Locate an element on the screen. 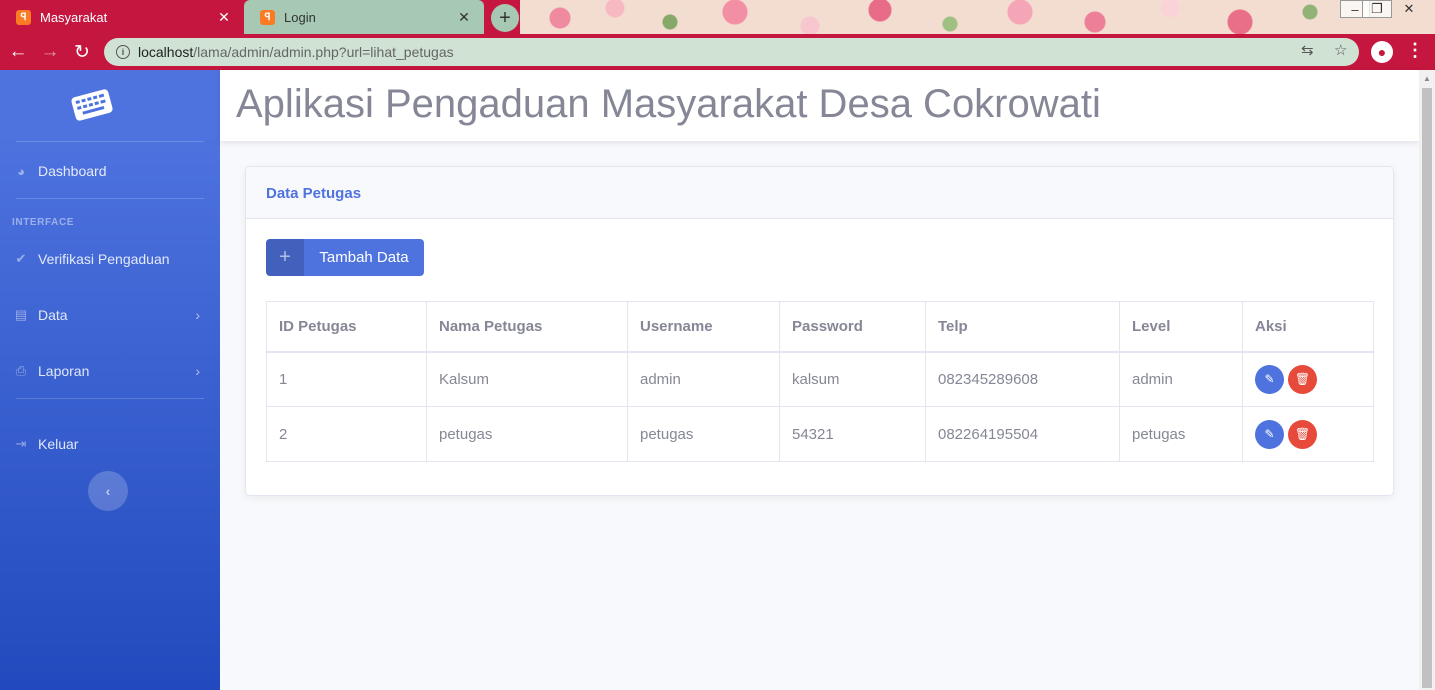  cell-telp: 082345289608 is located at coordinates (1022, 379).